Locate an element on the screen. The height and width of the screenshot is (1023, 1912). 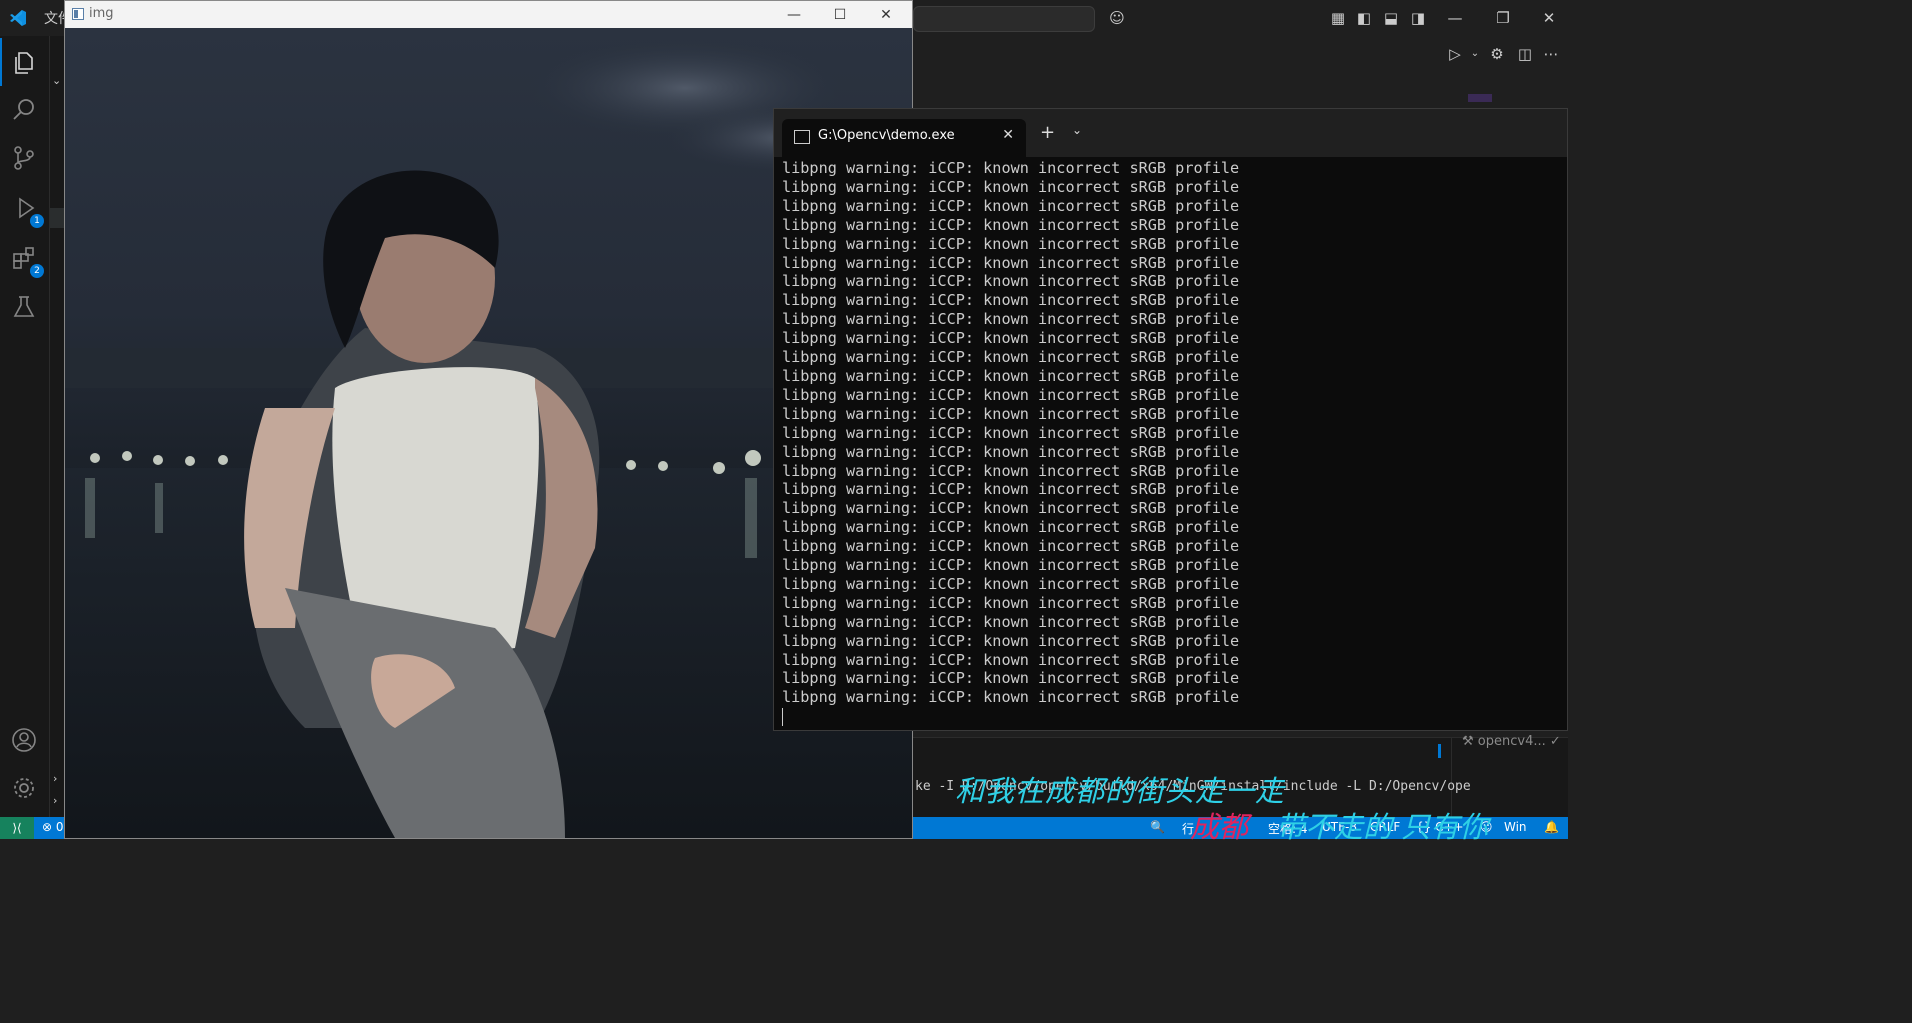
vscode-logo-icon is located at coordinates (18, 18).